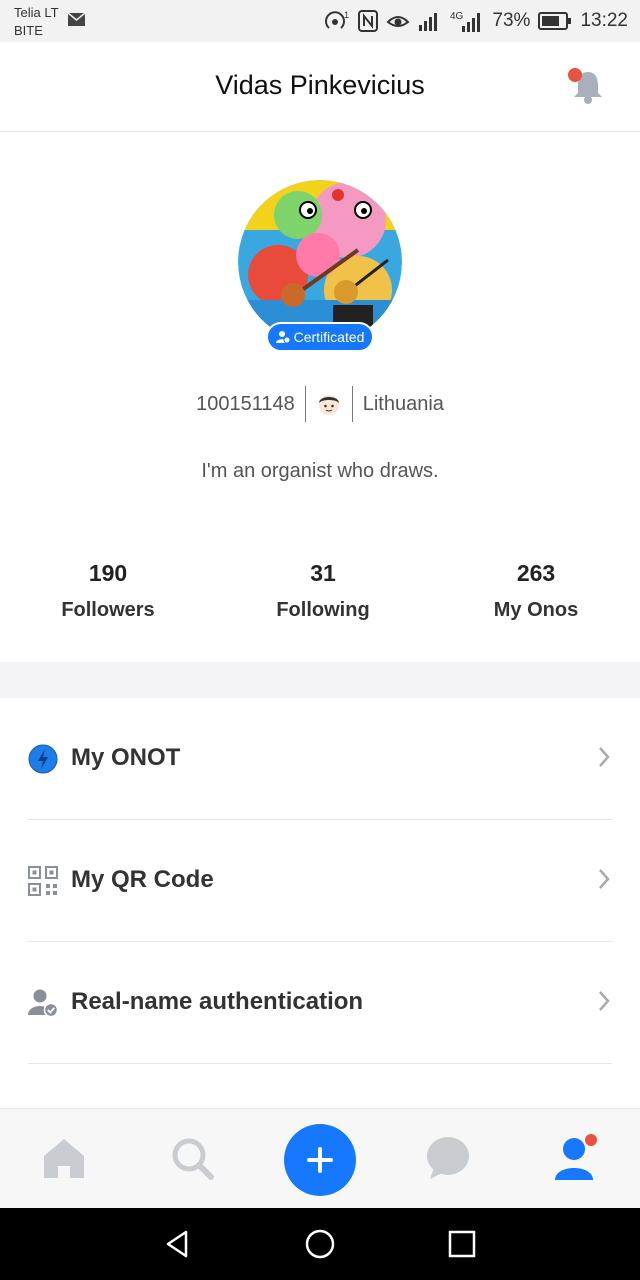 This screenshot has height=1280, width=640. I want to click on stat-following: 31 Following, so click(323, 591).